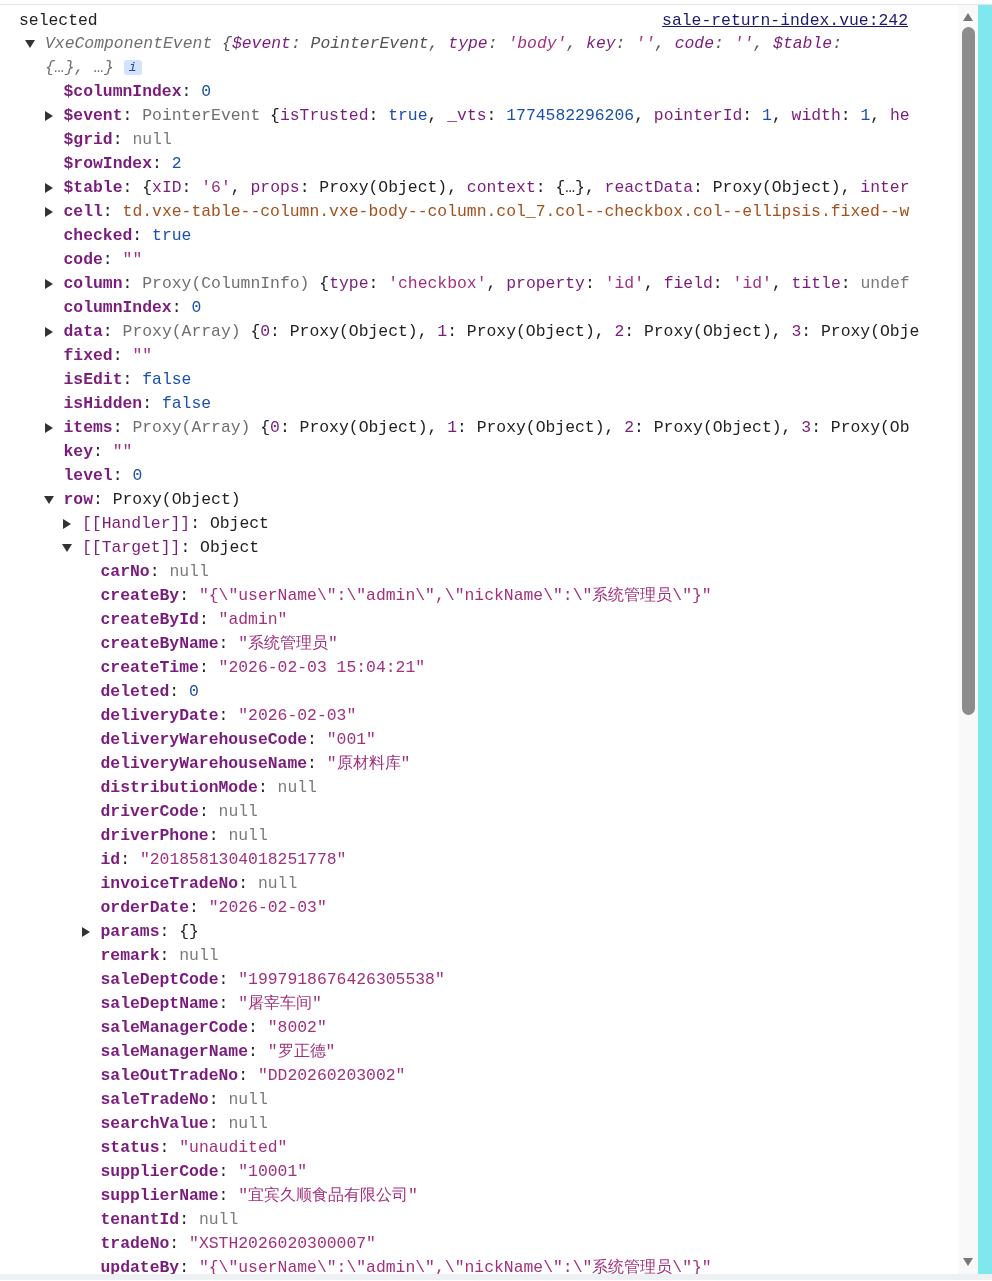 The width and height of the screenshot is (992, 1281). Describe the element at coordinates (968, 371) in the screenshot. I see `scrollbar-thumb` at that location.